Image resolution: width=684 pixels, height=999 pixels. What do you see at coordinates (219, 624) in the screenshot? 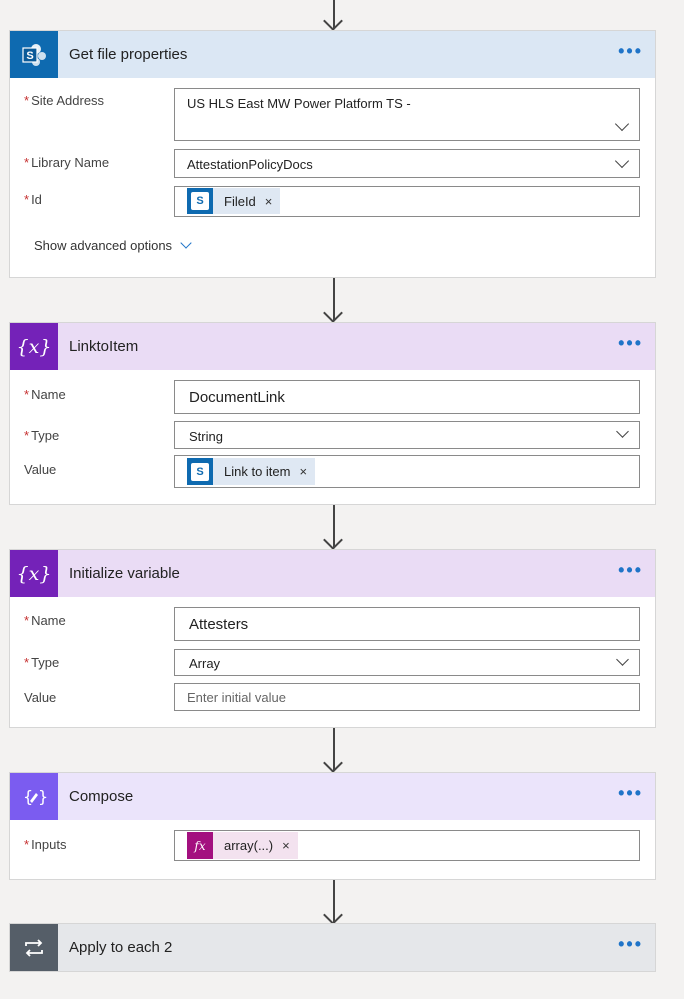
I see `name-value: Attesters` at bounding box center [219, 624].